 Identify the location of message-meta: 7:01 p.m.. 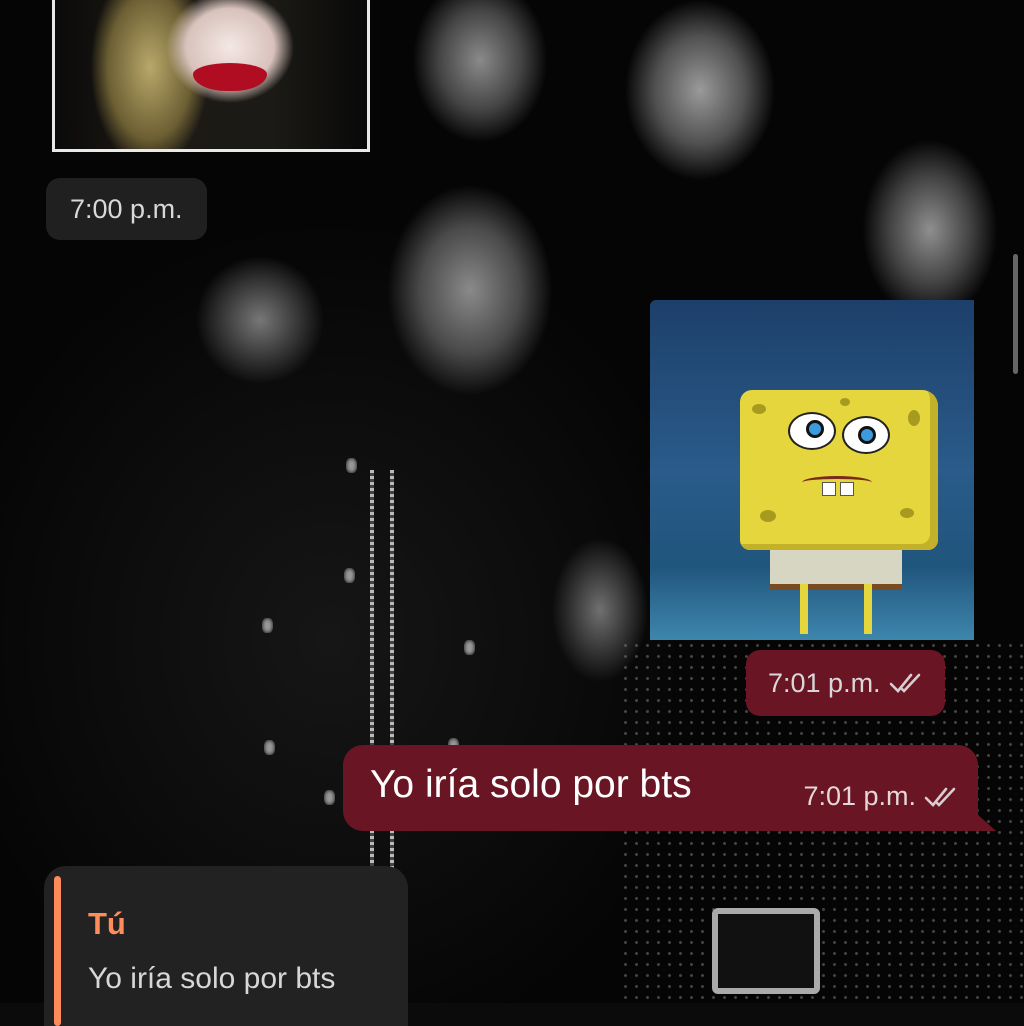
(880, 796).